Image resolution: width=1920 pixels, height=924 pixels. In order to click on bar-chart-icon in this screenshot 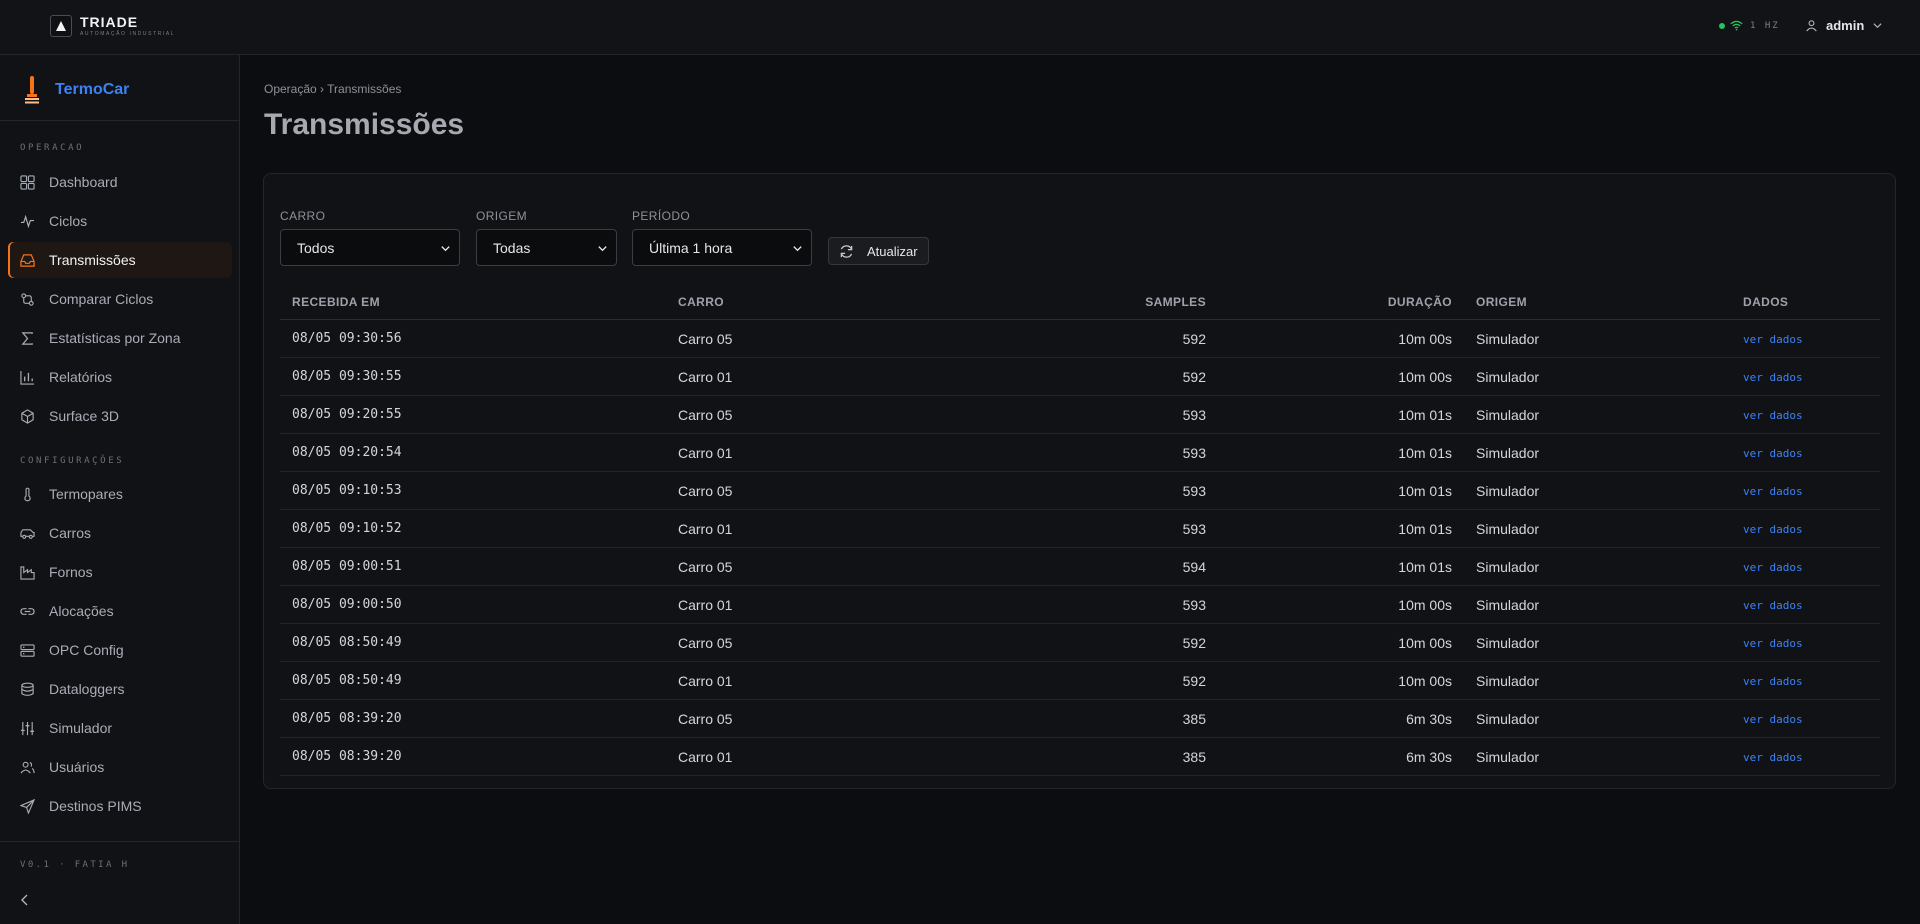, I will do `click(27, 377)`.